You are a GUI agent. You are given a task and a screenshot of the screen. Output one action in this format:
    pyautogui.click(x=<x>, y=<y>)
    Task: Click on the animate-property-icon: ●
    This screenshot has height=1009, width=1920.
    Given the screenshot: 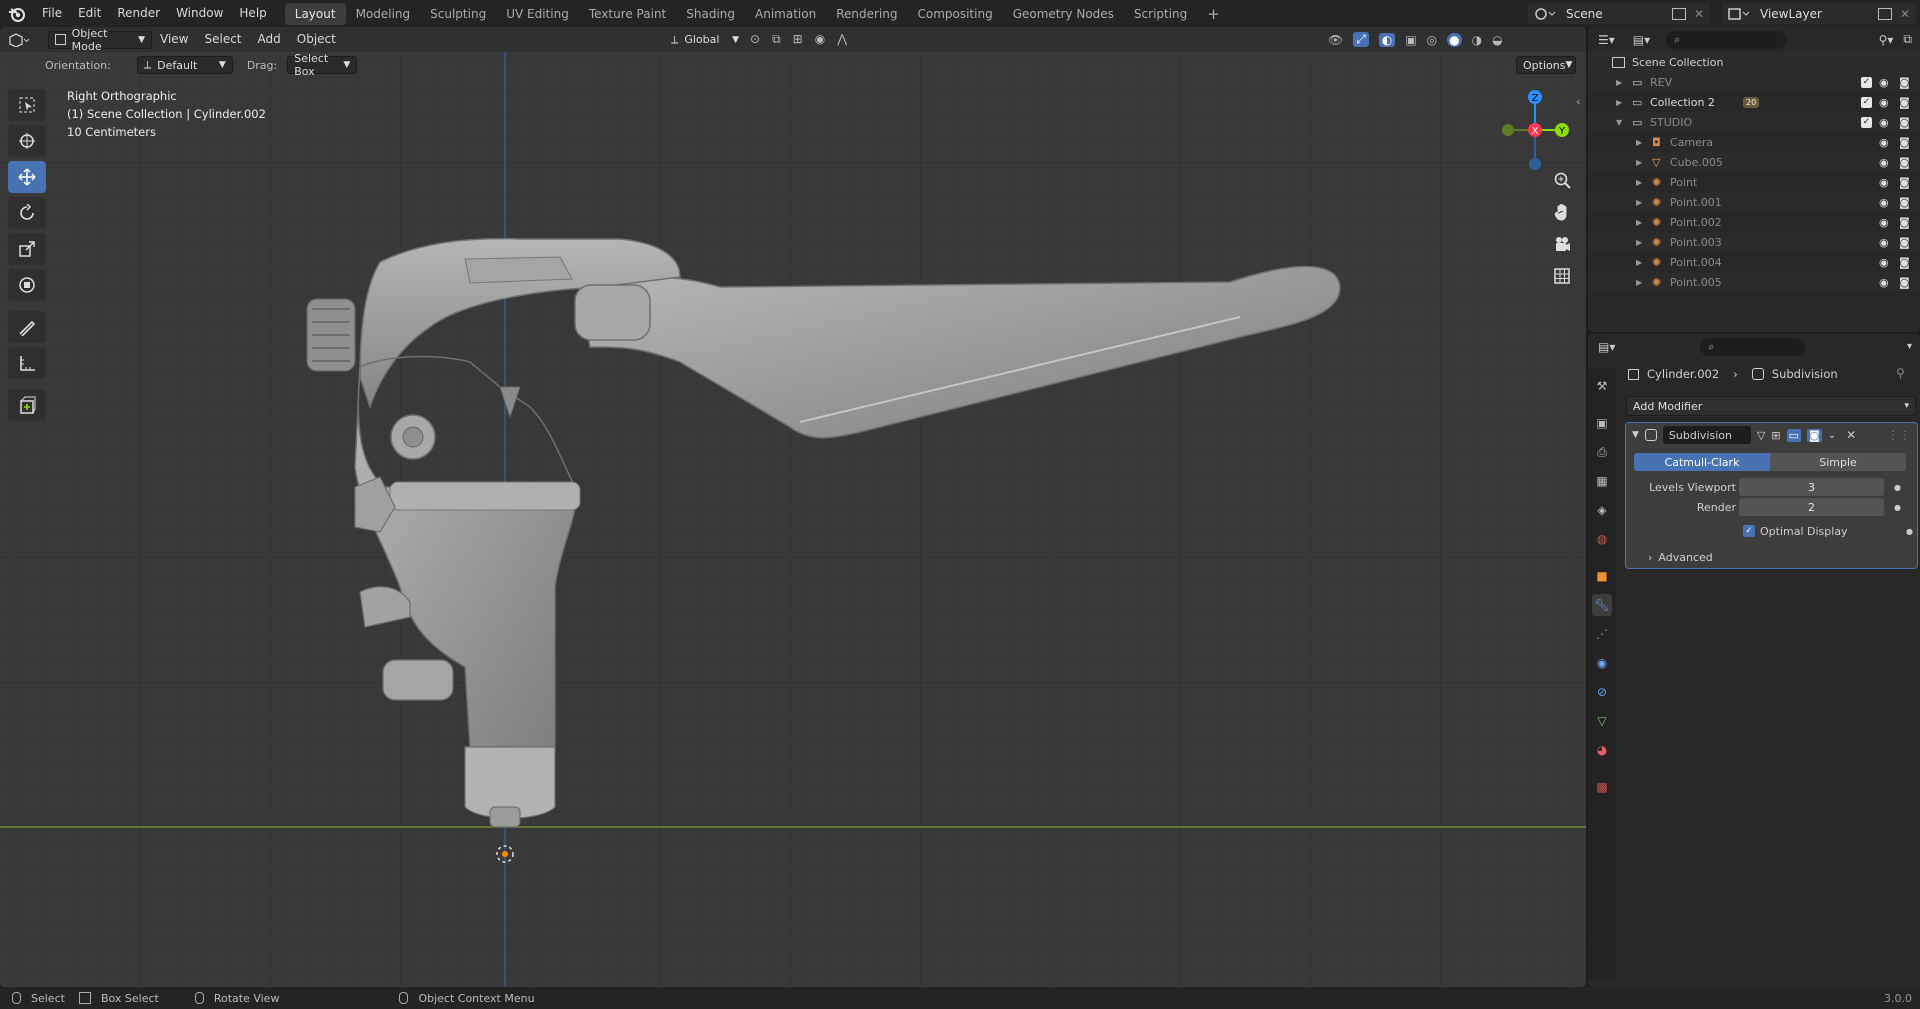 What is the action you would take?
    pyautogui.click(x=1897, y=507)
    